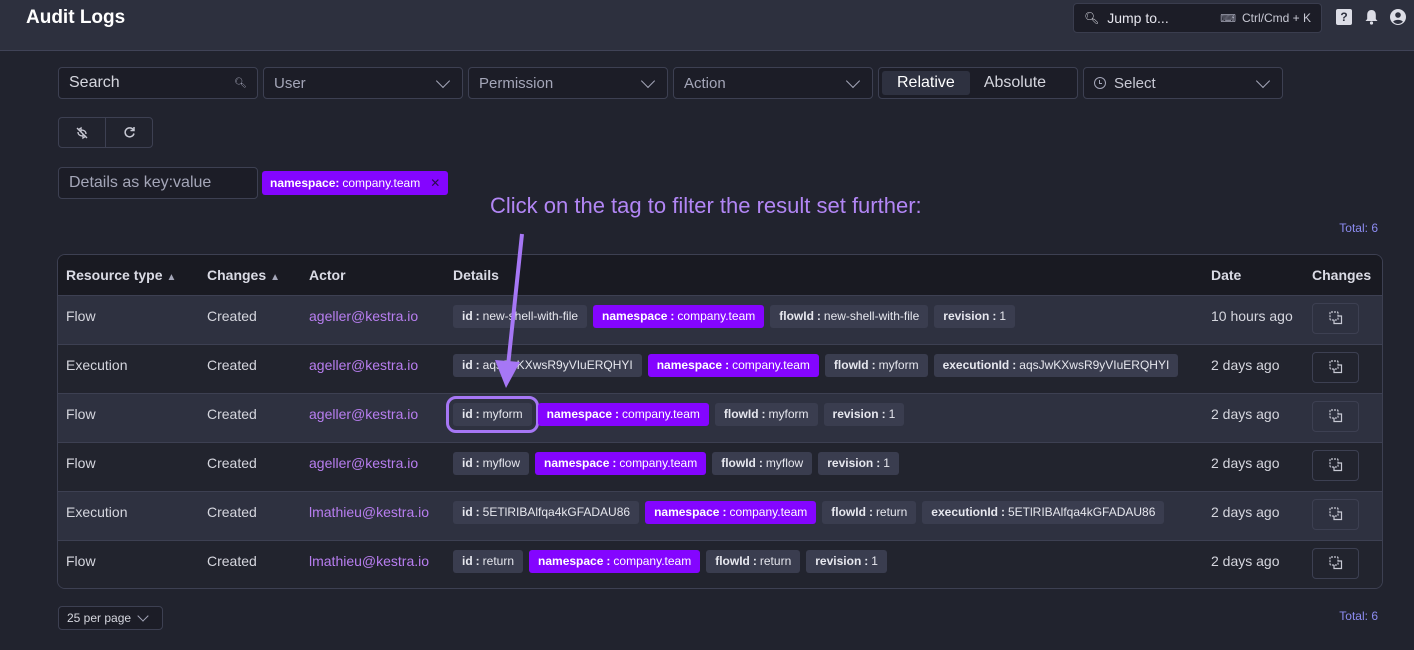 This screenshot has height=650, width=1414. I want to click on total-count-bottom: Total: 6, so click(1358, 616).